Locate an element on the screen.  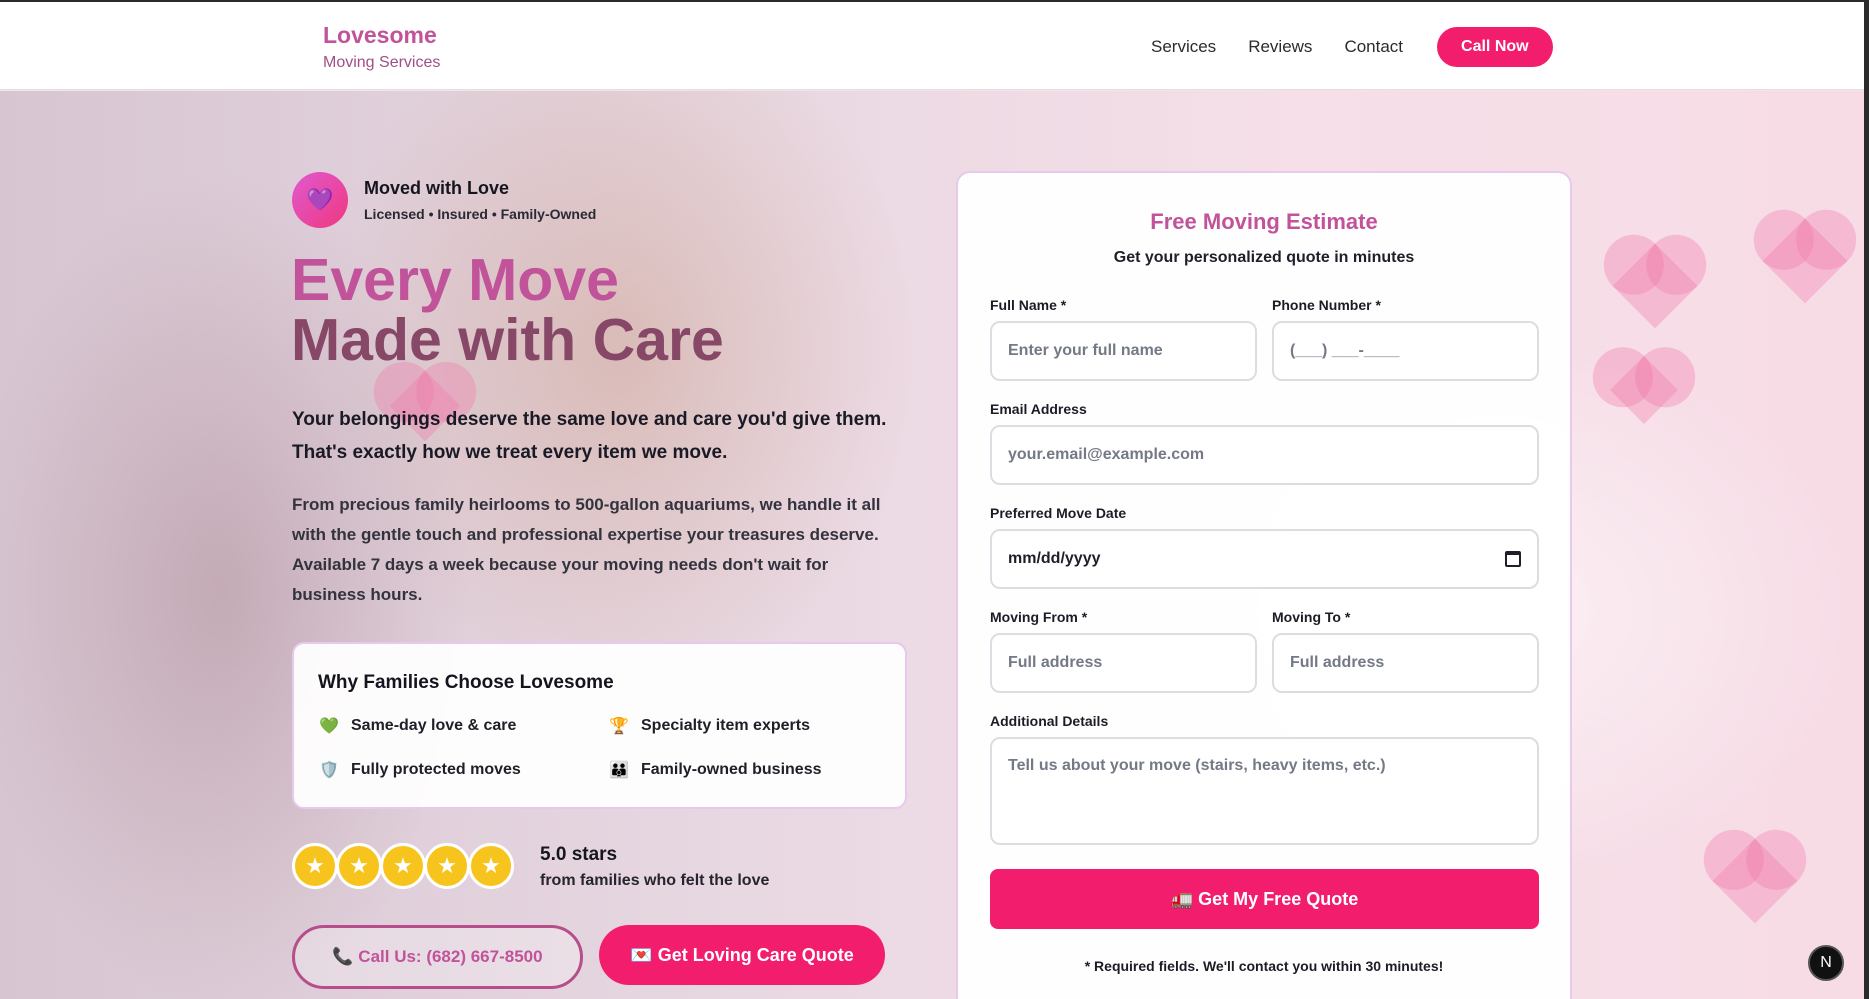
moving-to-input is located at coordinates (1405, 663).